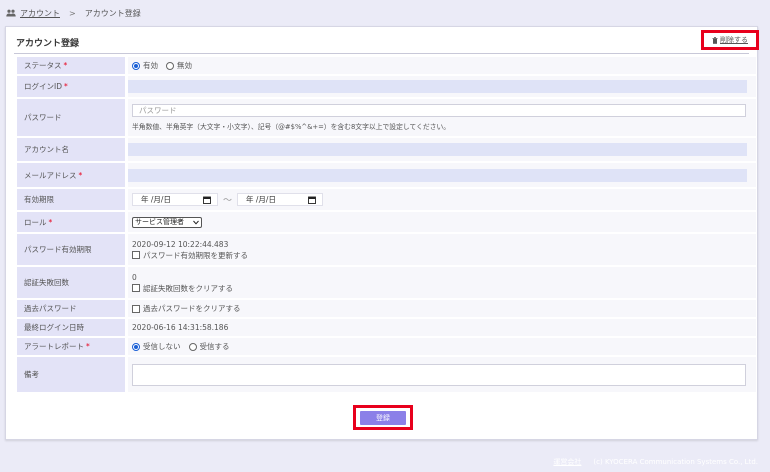  What do you see at coordinates (381, 53) in the screenshot?
I see `title-divider` at bounding box center [381, 53].